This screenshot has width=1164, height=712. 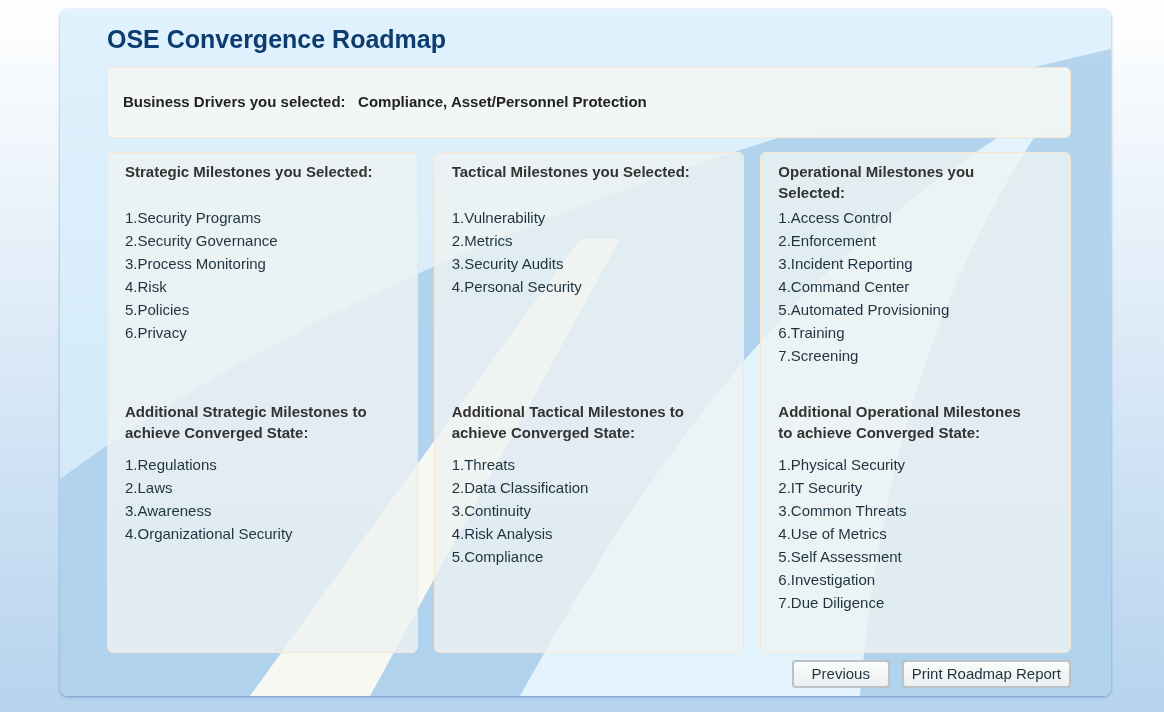 I want to click on milestone-item: 1.Regulations, so click(x=171, y=465).